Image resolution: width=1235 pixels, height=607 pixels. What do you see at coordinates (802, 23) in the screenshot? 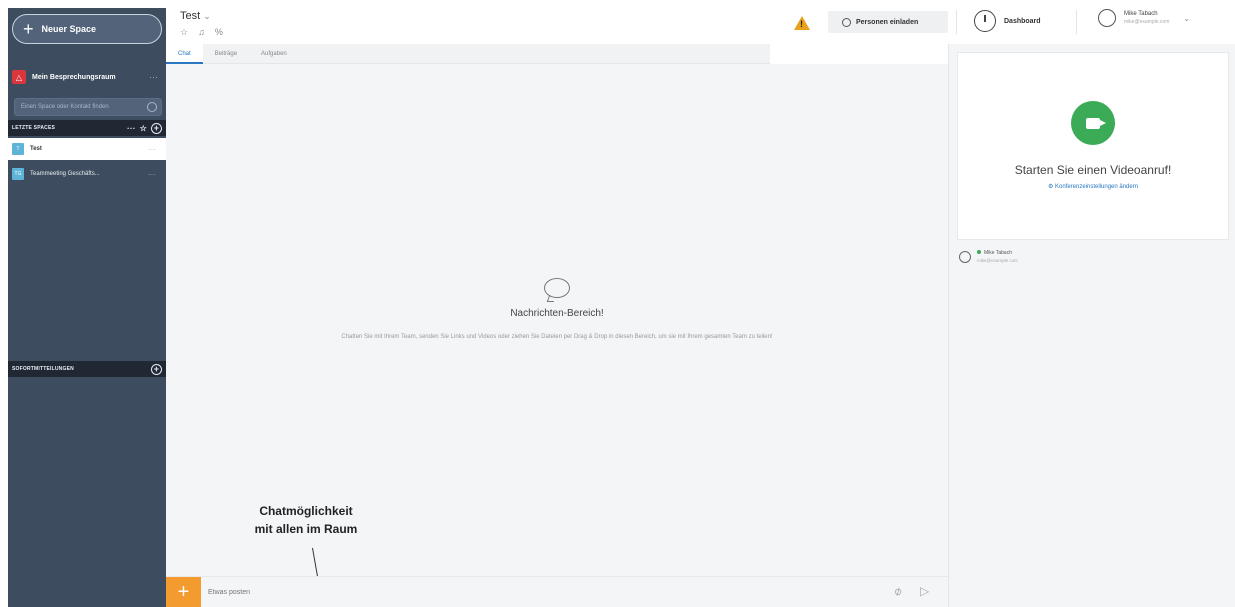
I see `warning-icon` at bounding box center [802, 23].